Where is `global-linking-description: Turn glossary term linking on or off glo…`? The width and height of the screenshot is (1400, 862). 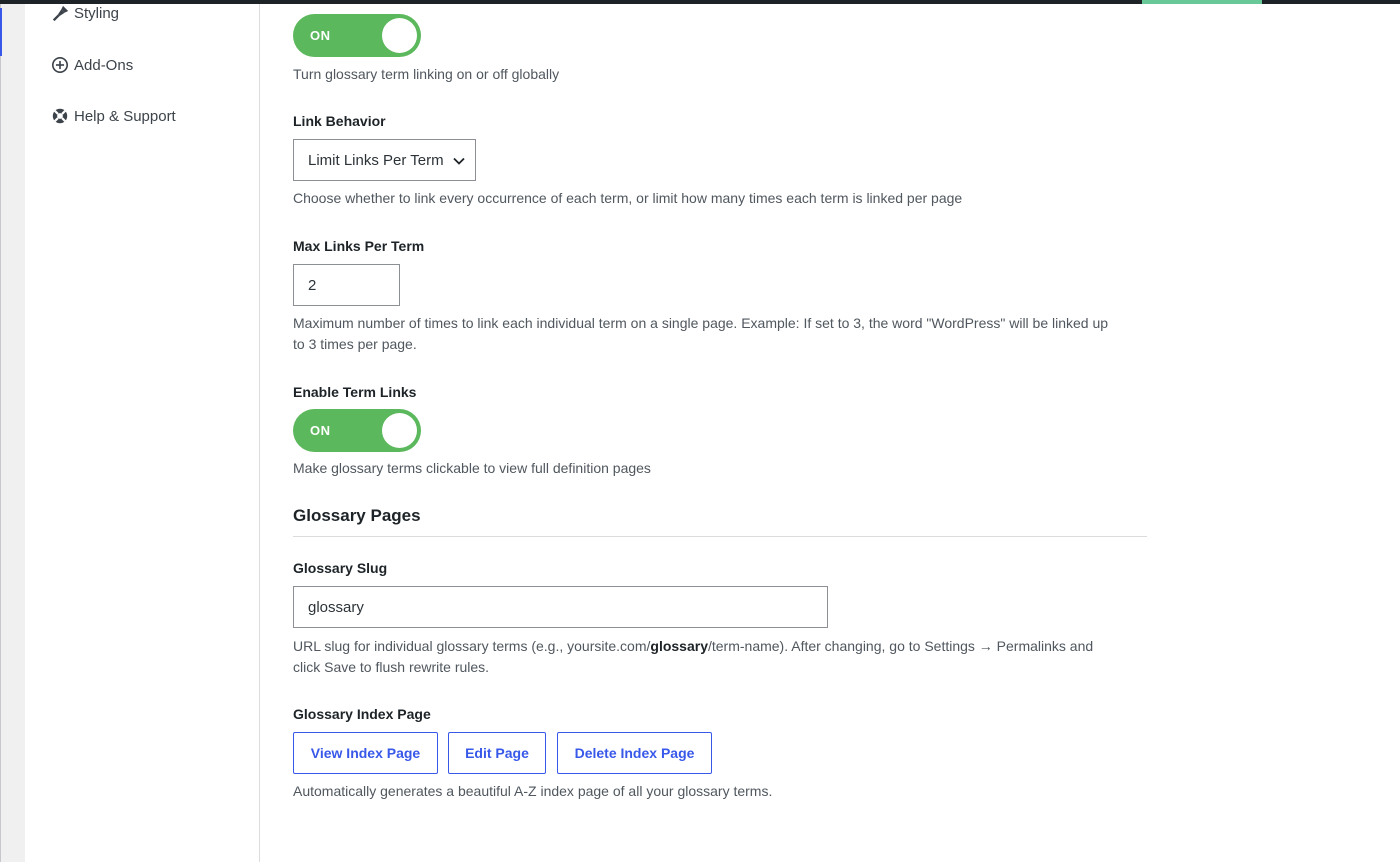
global-linking-description: Turn glossary term linking on or off glo… is located at coordinates (426, 74).